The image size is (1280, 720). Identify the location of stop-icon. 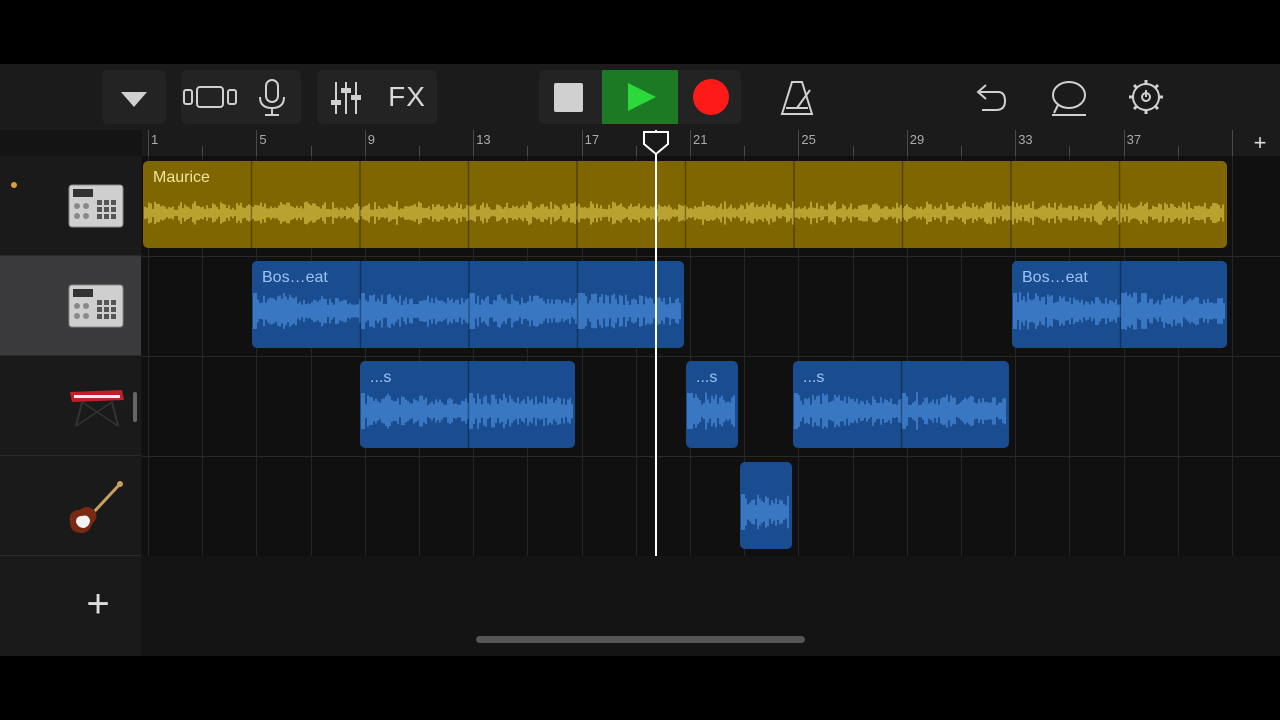
(568, 97).